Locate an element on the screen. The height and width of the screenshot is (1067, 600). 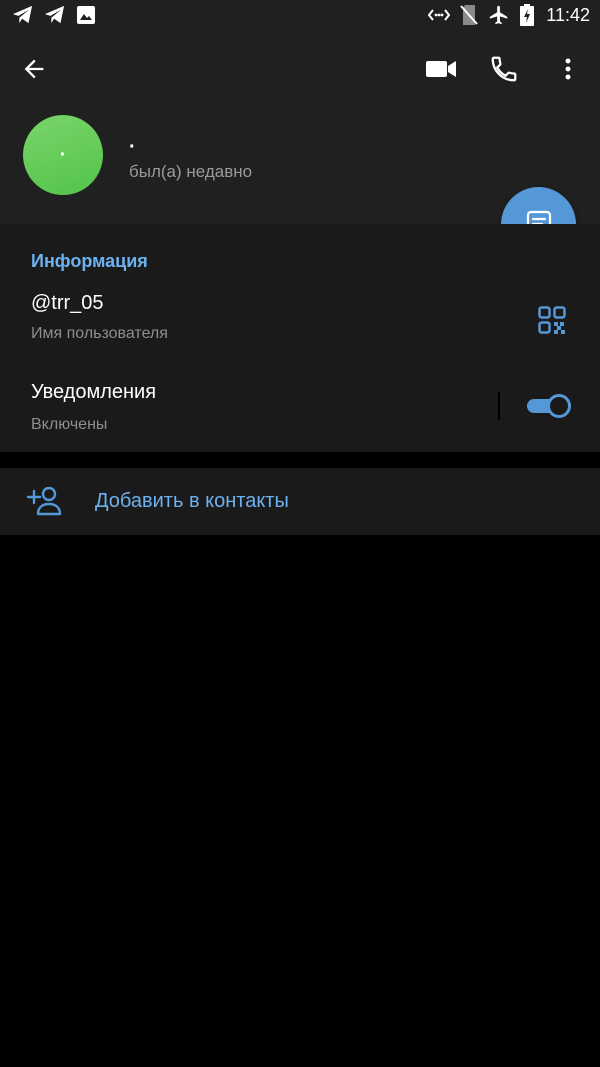
contact-name: · is located at coordinates (132, 147).